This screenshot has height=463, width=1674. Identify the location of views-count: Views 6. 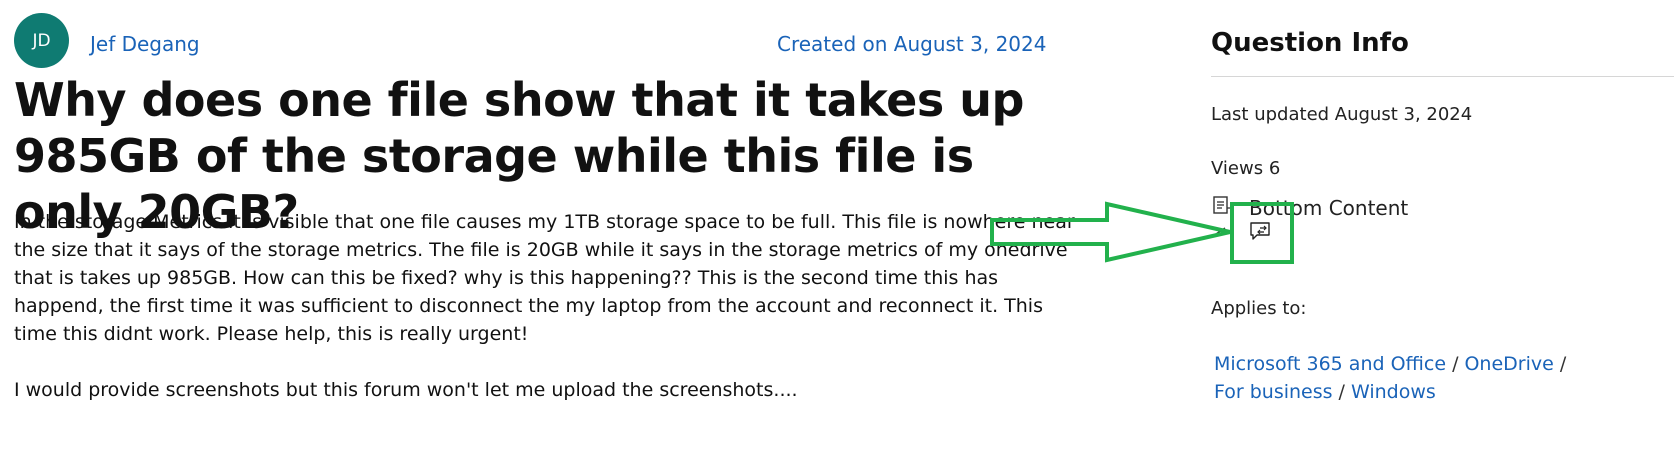
(1246, 168).